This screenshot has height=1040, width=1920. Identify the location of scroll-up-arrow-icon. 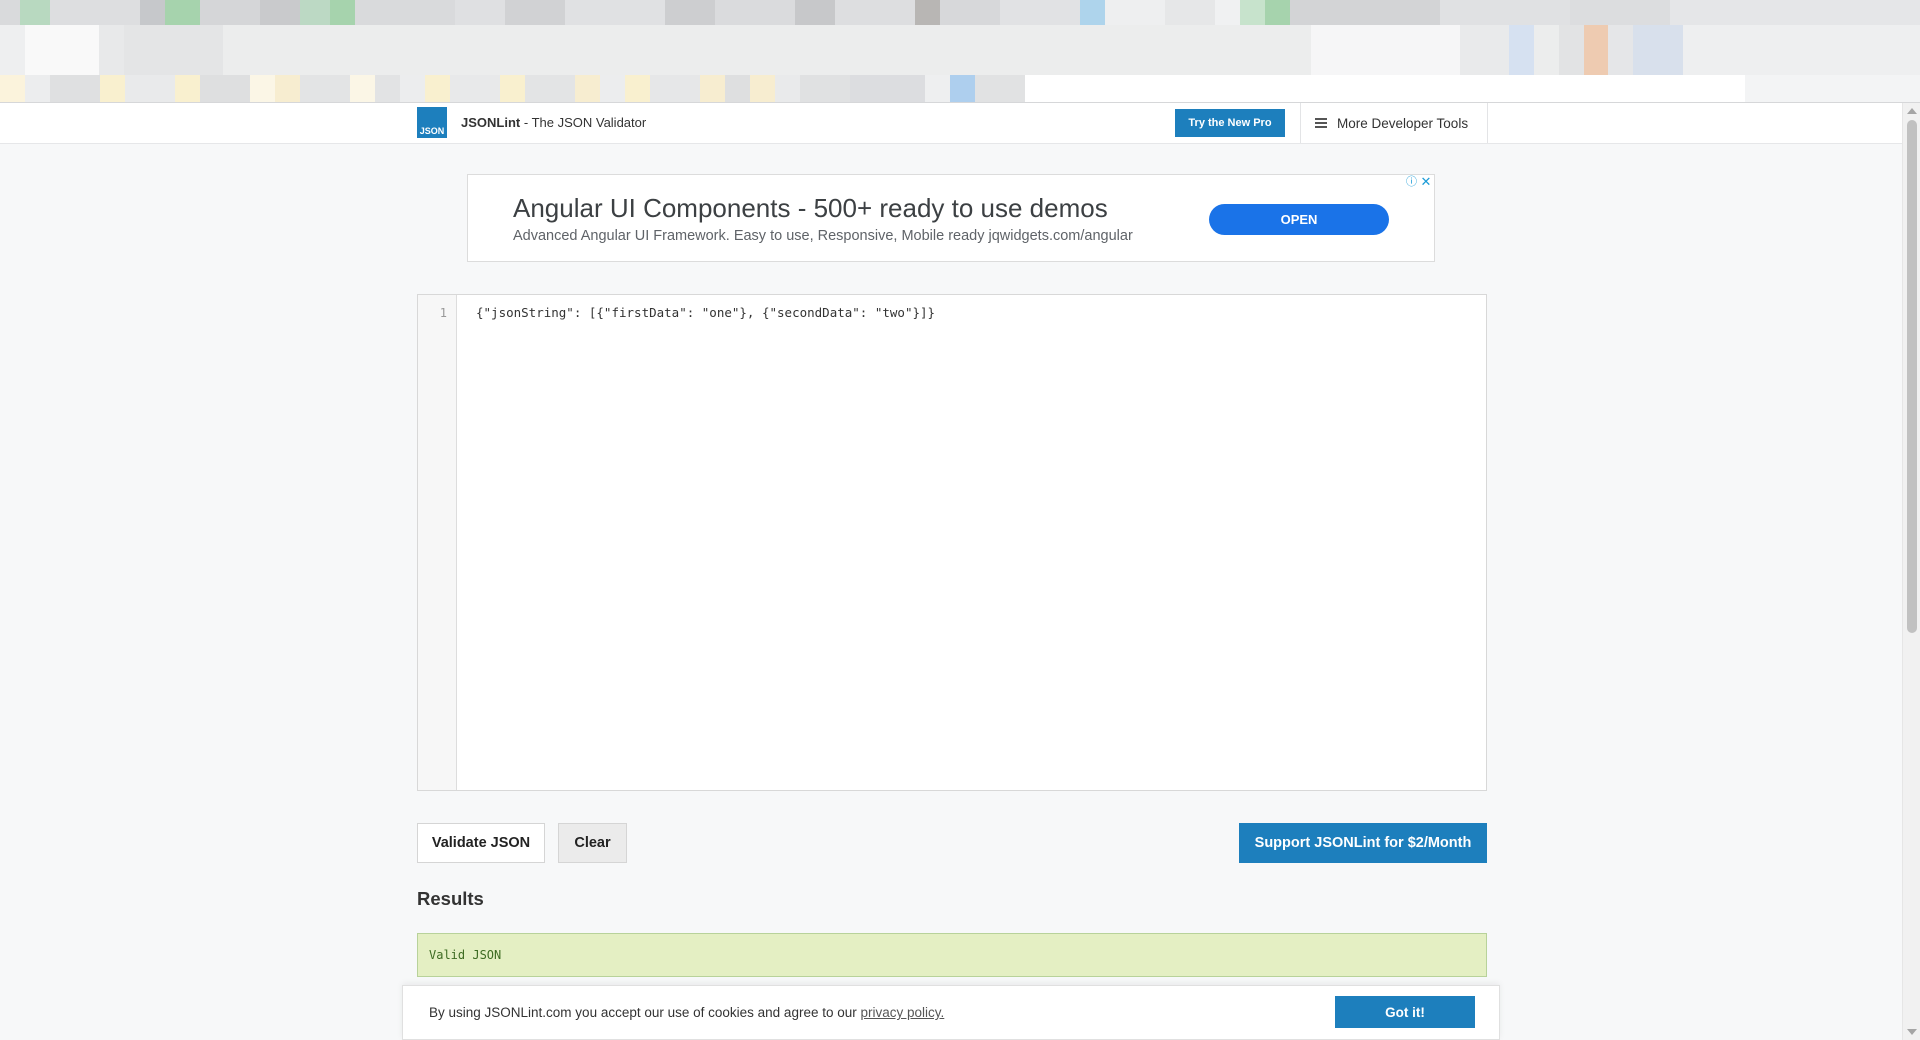
(1912, 111).